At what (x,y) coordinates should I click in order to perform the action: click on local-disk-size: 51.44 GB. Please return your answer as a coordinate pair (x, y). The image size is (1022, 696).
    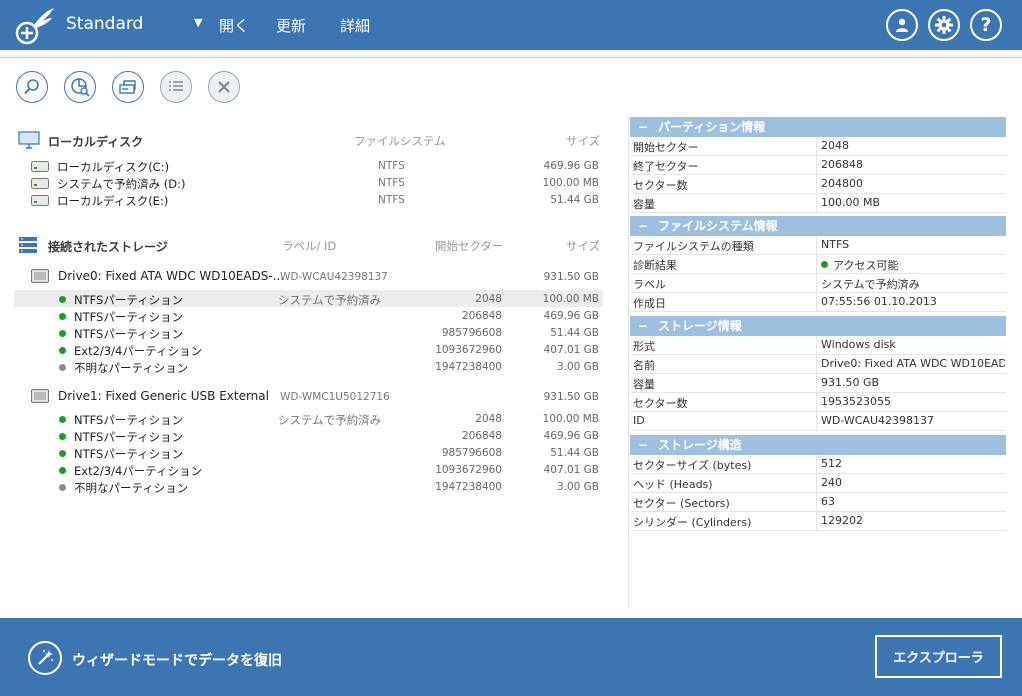
    Looking at the image, I should click on (574, 200).